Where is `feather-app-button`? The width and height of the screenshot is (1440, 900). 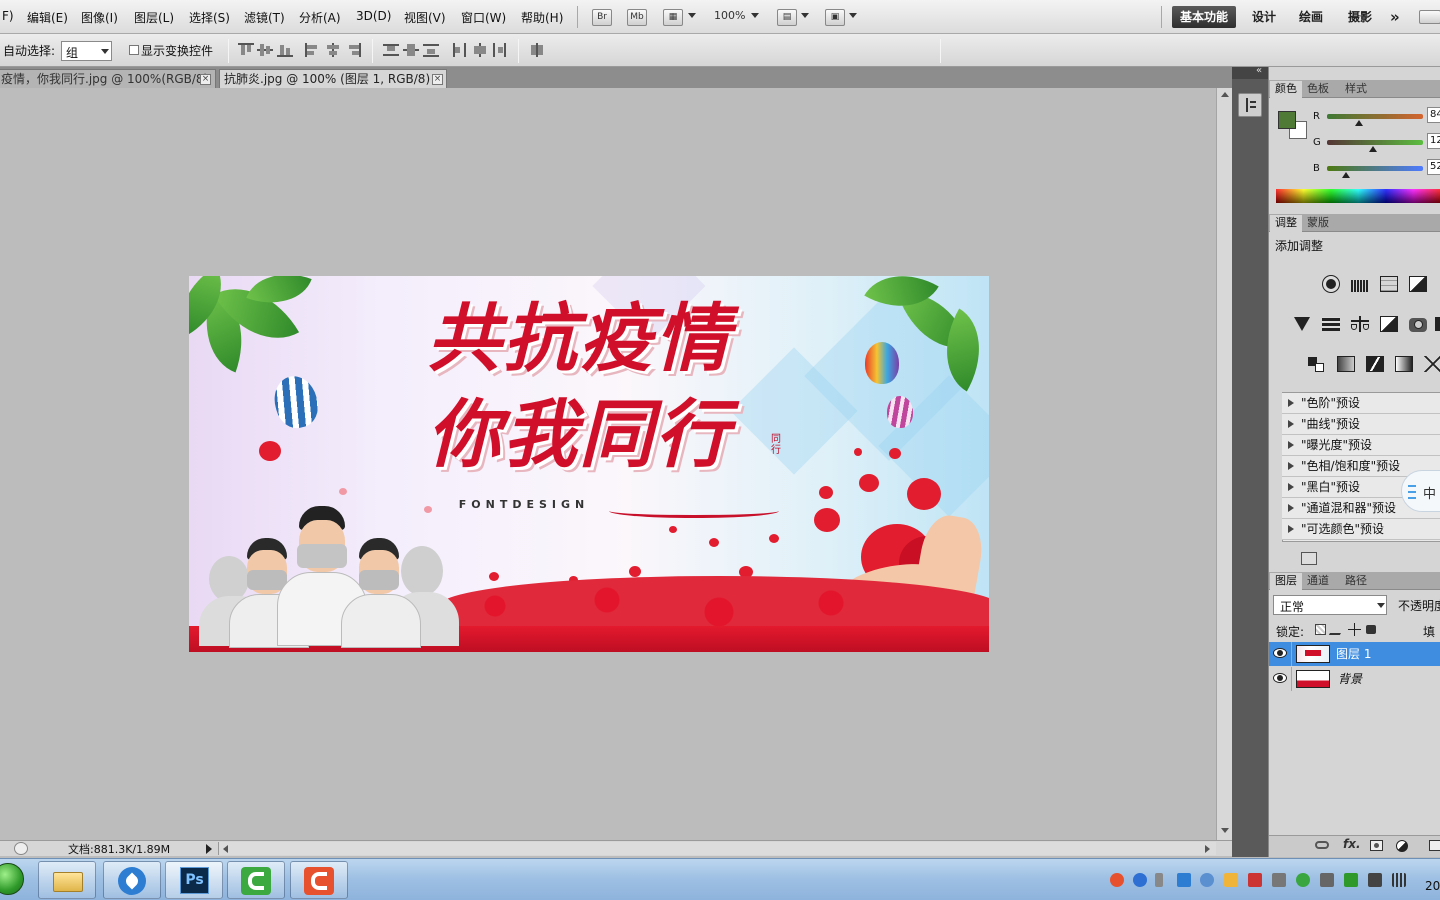
feather-app-button is located at coordinates (132, 880).